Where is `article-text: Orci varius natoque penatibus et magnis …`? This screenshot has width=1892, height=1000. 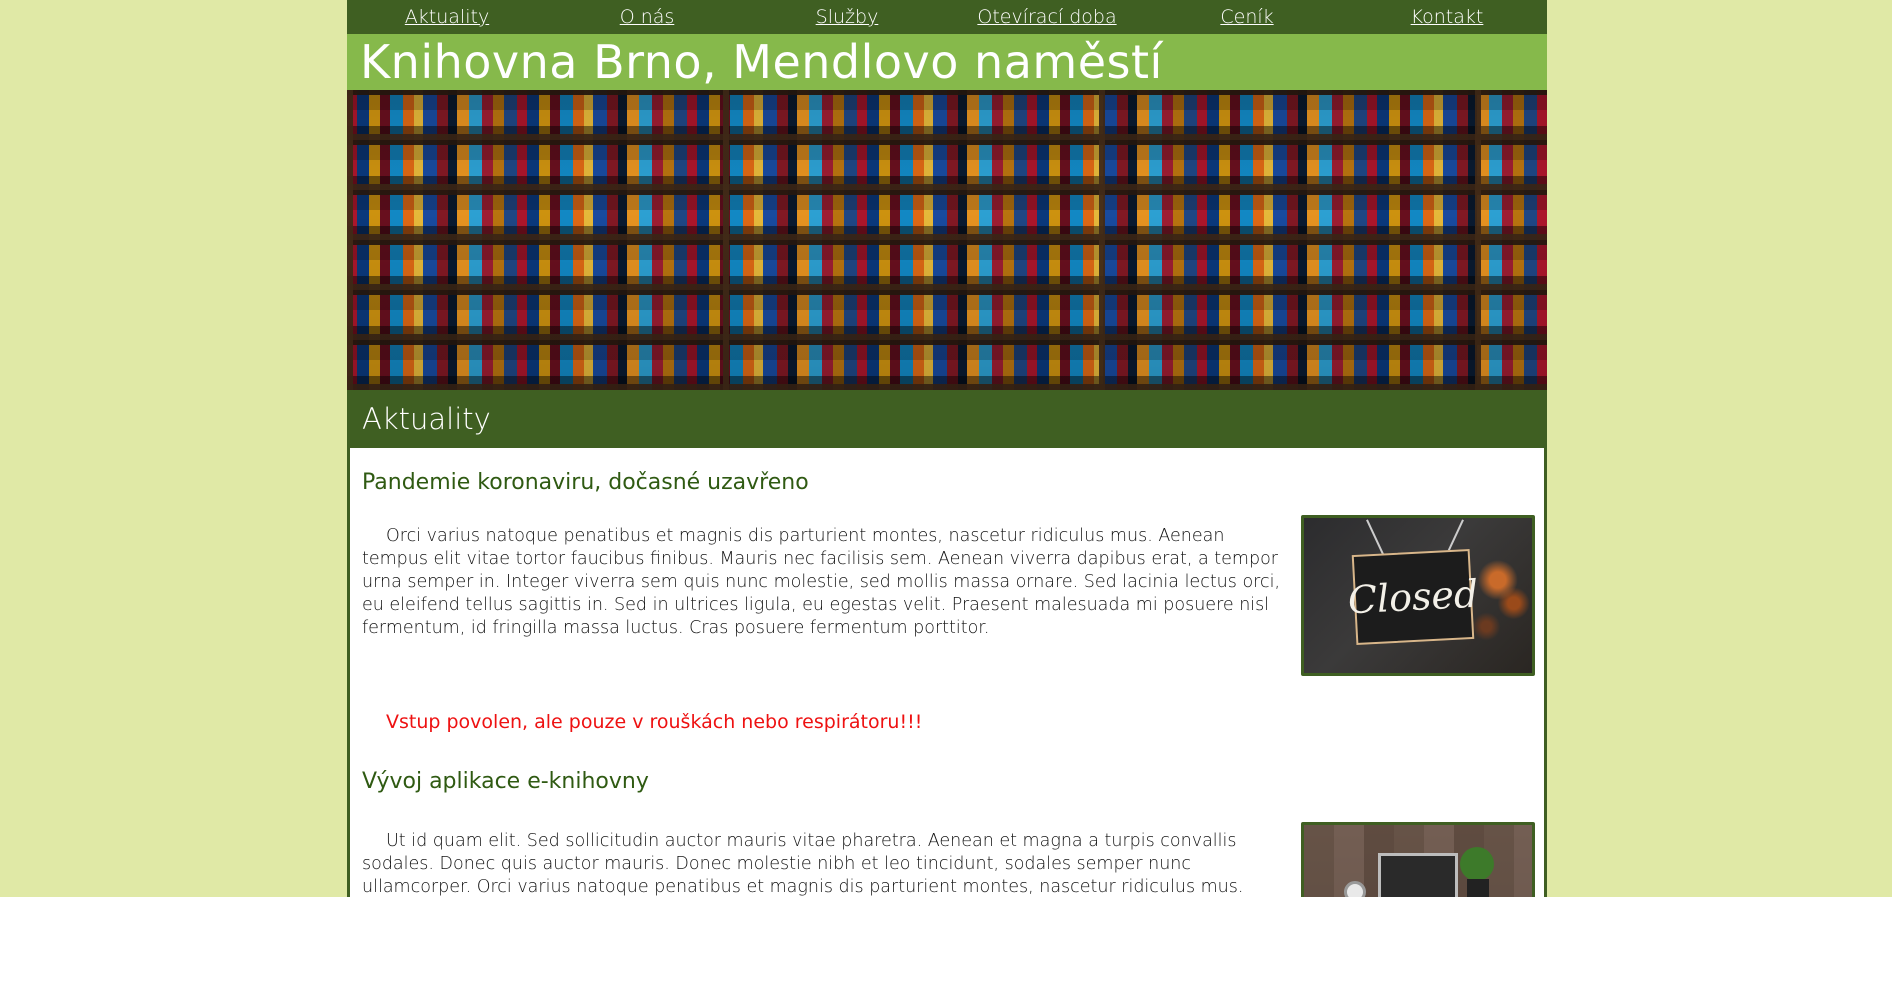 article-text: Orci varius natoque penatibus et magnis … is located at coordinates (821, 582).